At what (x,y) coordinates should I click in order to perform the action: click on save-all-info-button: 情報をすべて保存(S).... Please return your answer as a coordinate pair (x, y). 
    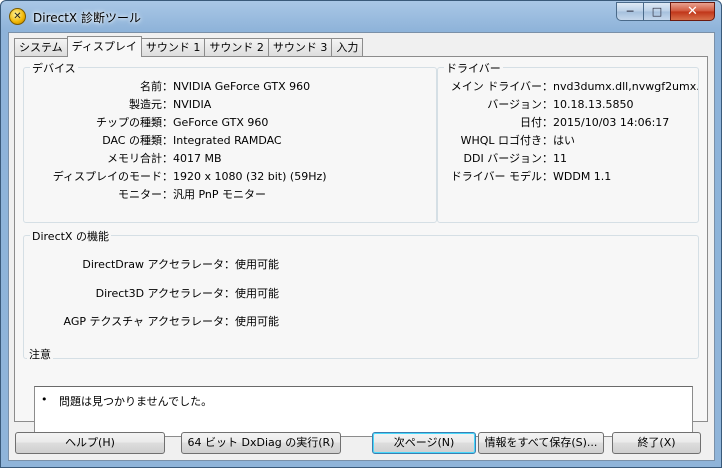
    Looking at the image, I should click on (541, 443).